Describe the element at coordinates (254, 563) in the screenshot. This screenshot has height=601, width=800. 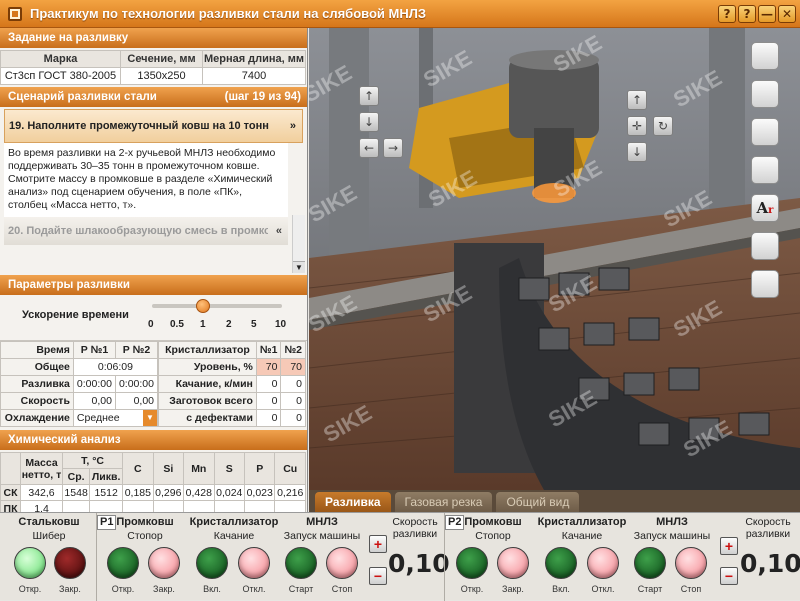
I see `strand1-swing-off` at that location.